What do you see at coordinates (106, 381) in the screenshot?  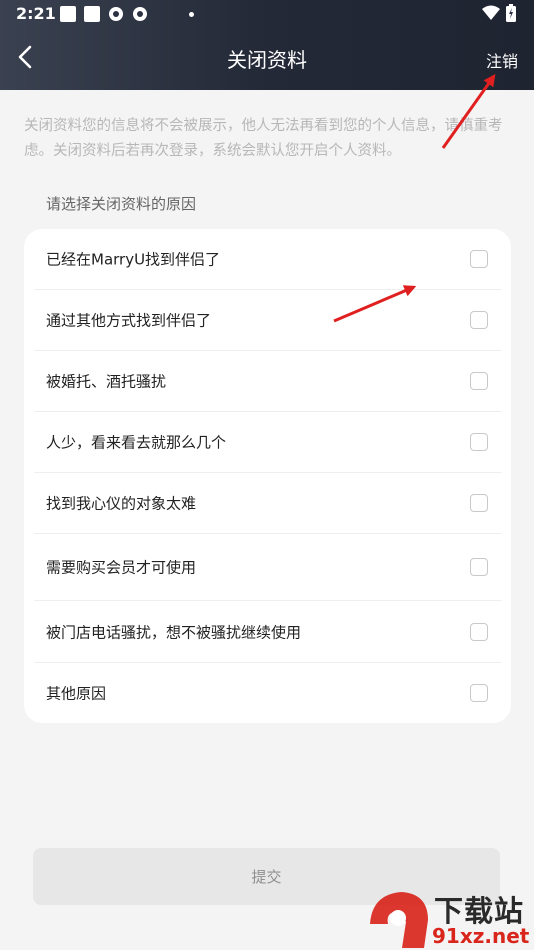 I see `reason-label: 被婚托、酒托骚扰` at bounding box center [106, 381].